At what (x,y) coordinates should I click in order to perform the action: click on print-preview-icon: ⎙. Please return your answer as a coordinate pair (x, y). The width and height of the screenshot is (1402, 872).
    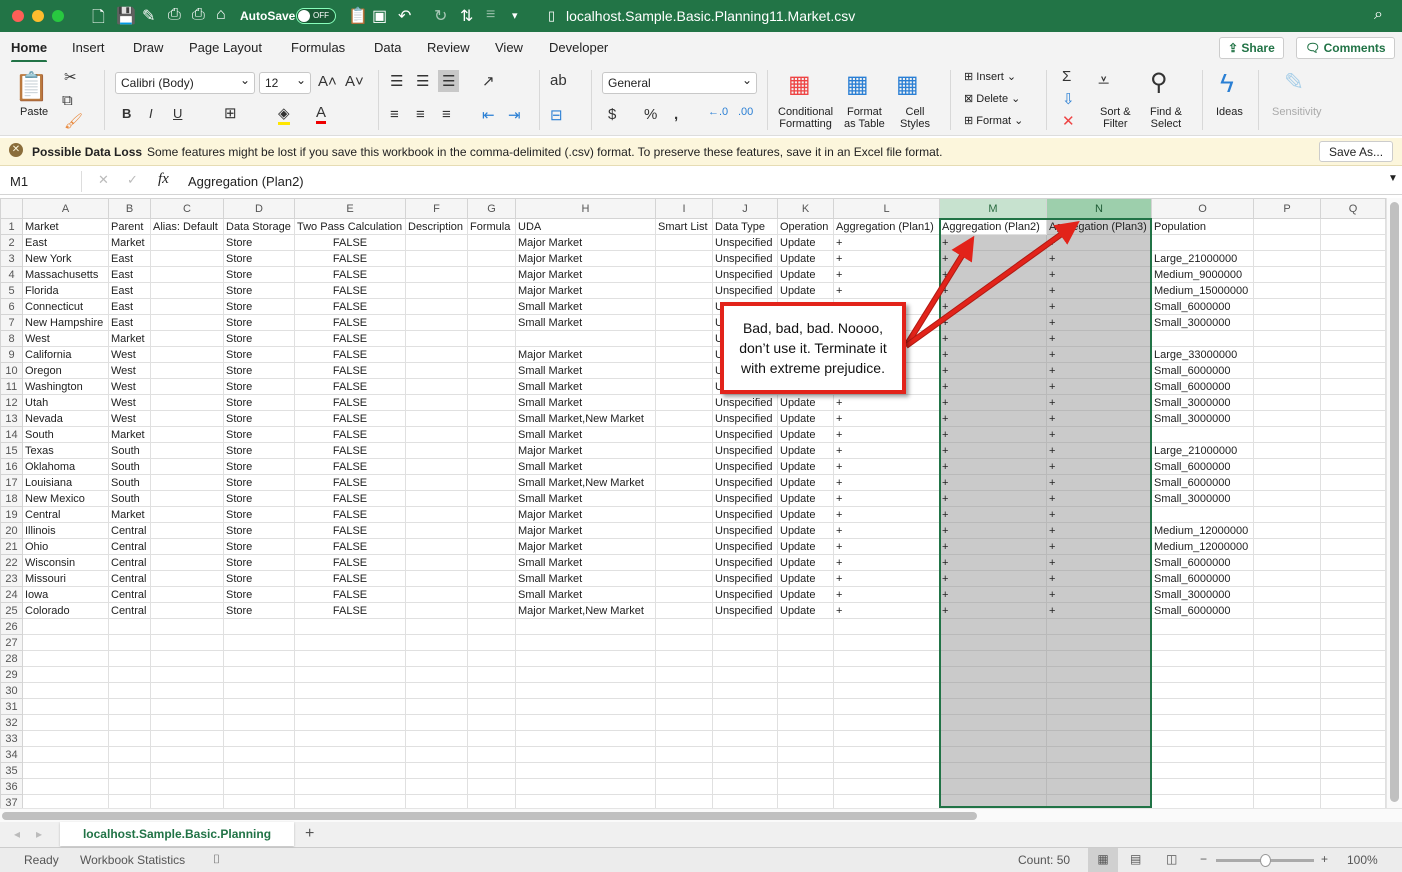
    Looking at the image, I should click on (174, 15).